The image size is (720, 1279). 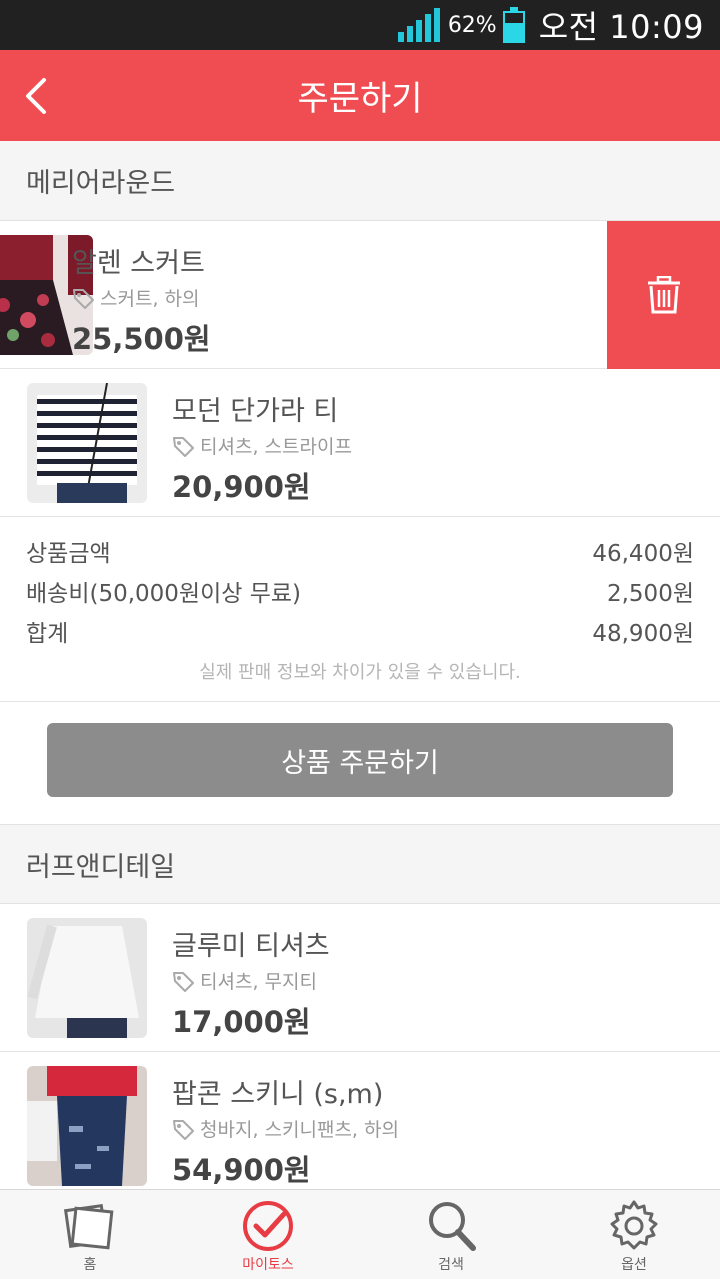 I want to click on product-price: 17,000원, so click(x=241, y=1022).